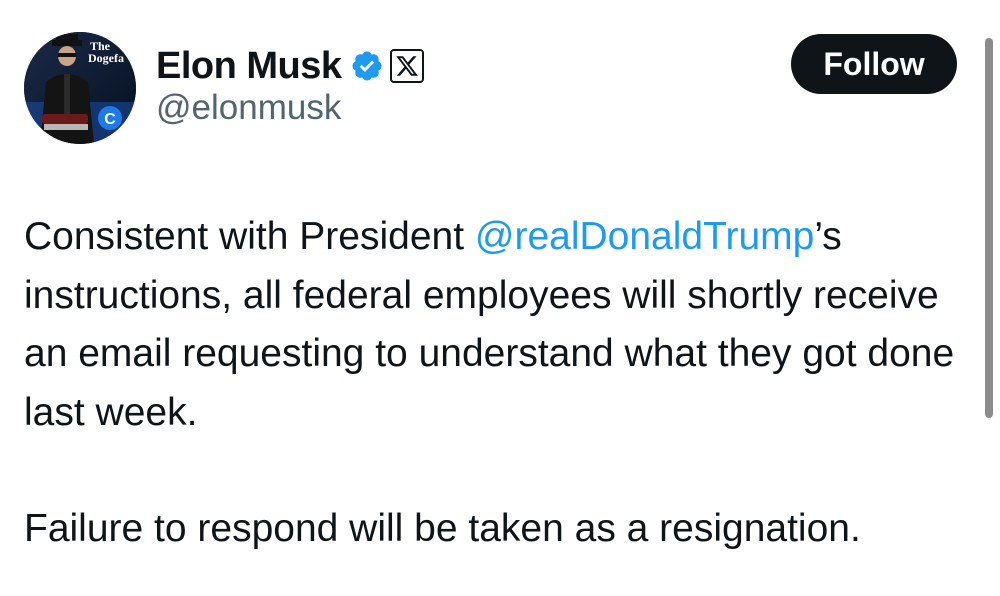  What do you see at coordinates (249, 66) in the screenshot?
I see `display-name: Elon Musk` at bounding box center [249, 66].